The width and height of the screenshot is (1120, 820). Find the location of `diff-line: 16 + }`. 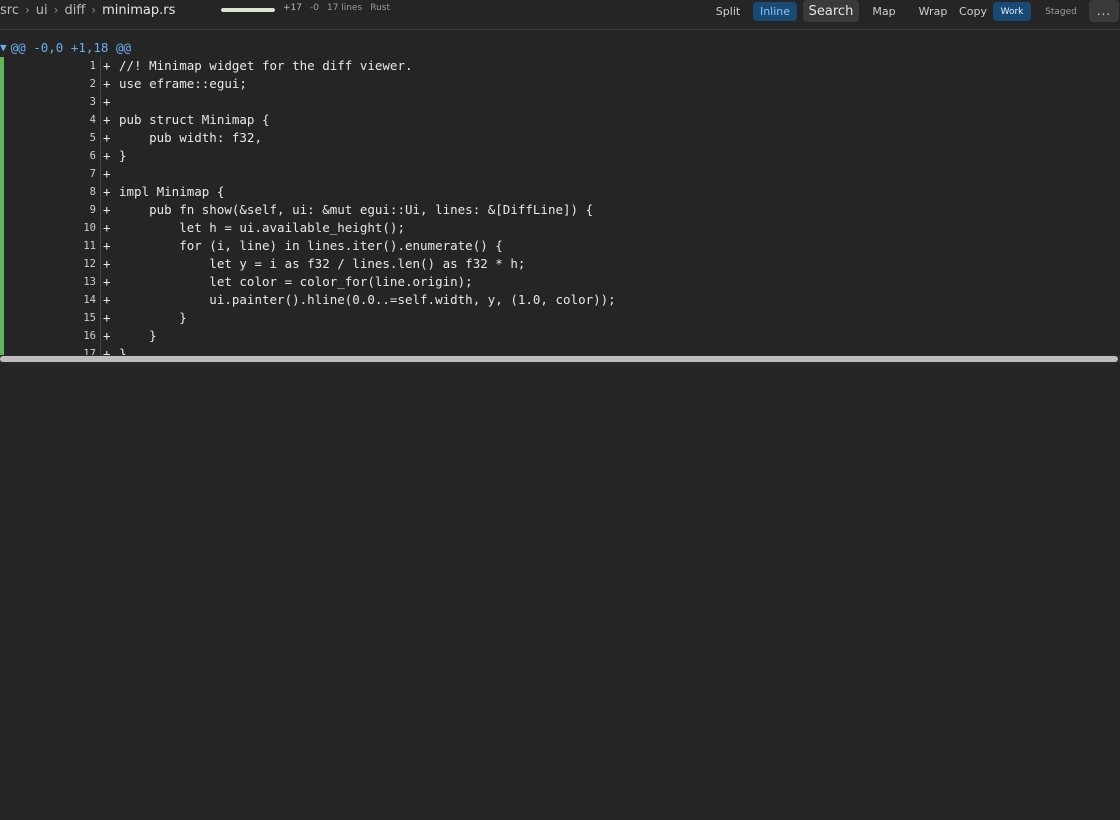

diff-line: 16 + } is located at coordinates (560, 336).